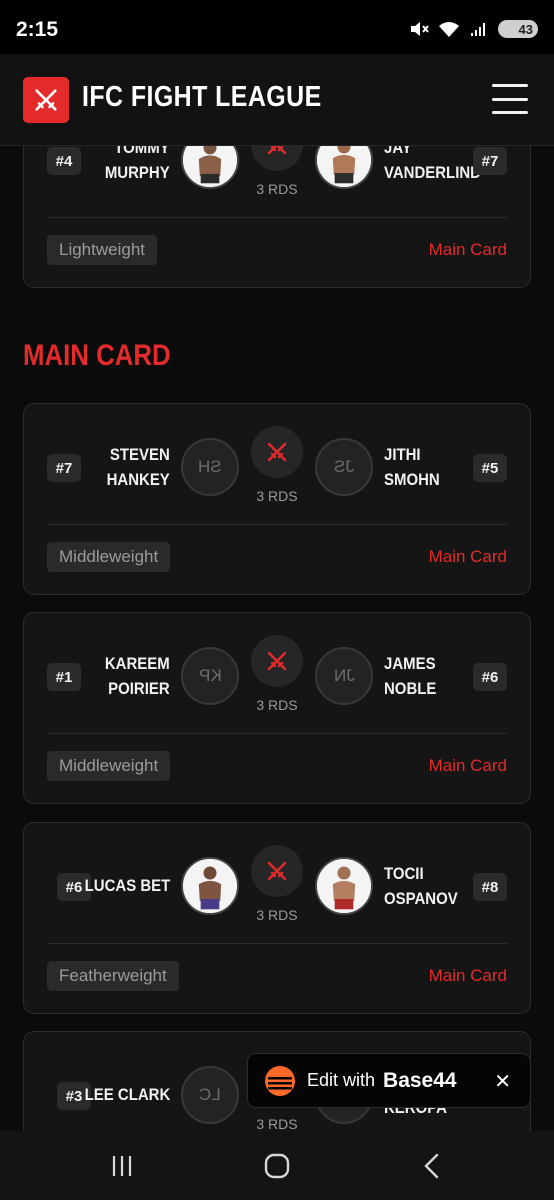 This screenshot has height=1200, width=554. What do you see at coordinates (64, 161) in the screenshot?
I see `fighter-rank: #4` at bounding box center [64, 161].